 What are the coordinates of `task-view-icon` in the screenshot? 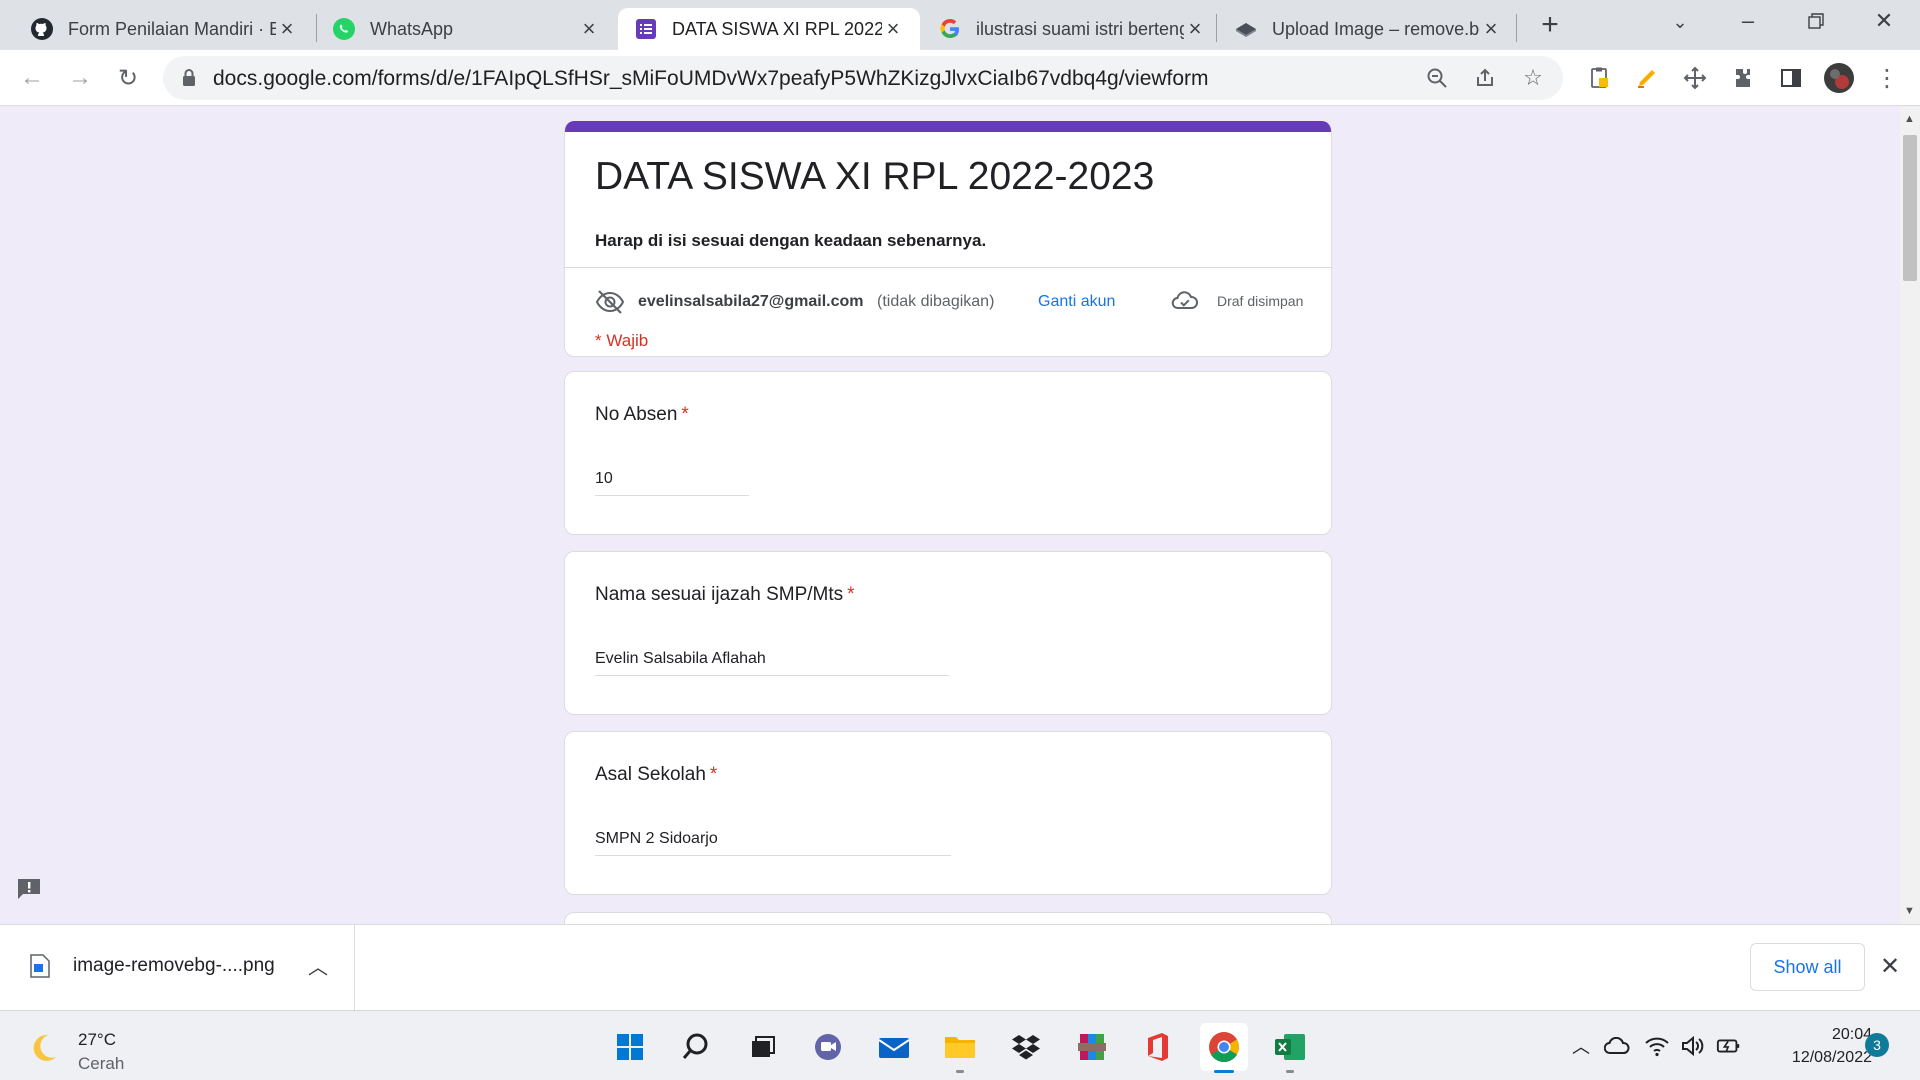 It's located at (762, 1047).